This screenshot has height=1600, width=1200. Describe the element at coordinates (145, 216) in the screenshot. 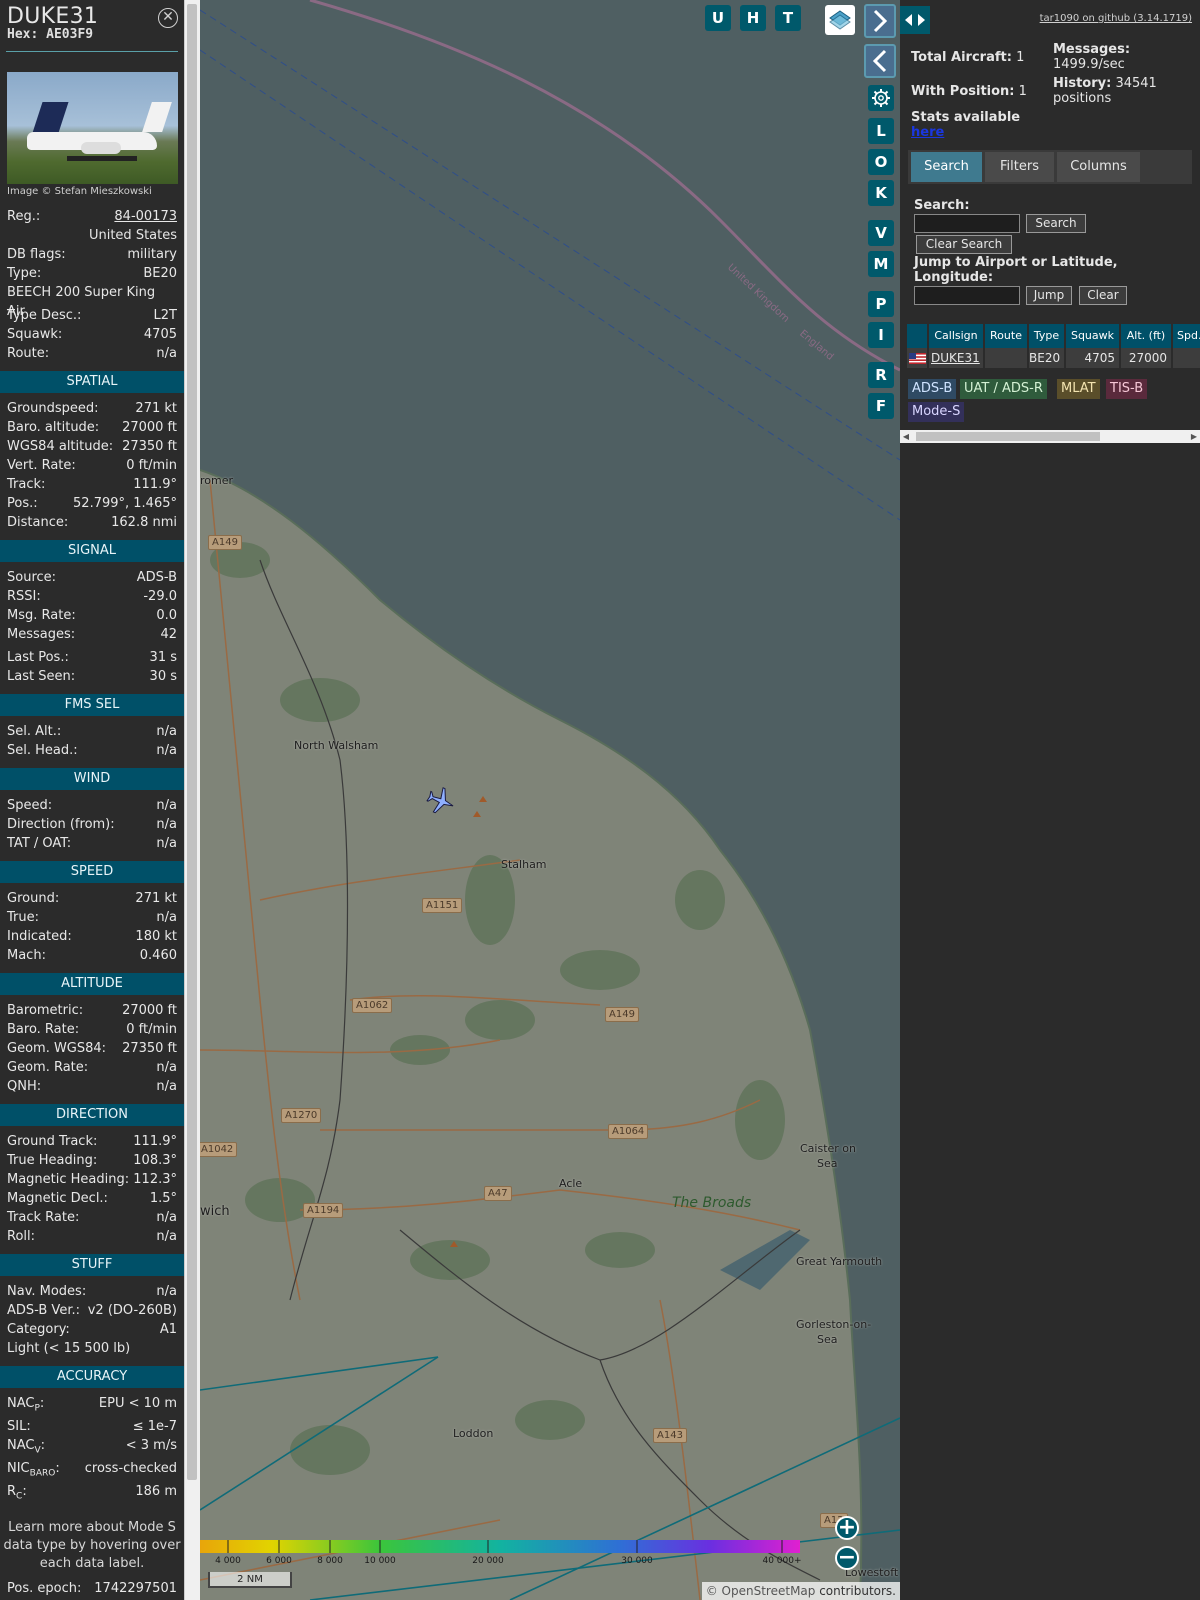

I see `registration-link: 84-00173` at that location.